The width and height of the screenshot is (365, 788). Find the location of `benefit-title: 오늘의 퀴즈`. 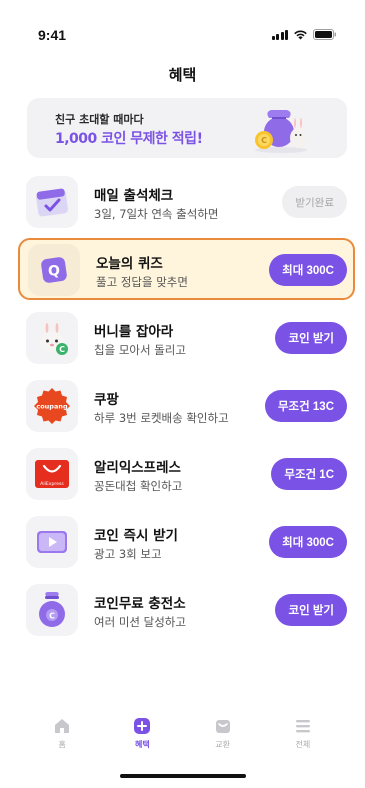

benefit-title: 오늘의 퀴즈 is located at coordinates (129, 264).